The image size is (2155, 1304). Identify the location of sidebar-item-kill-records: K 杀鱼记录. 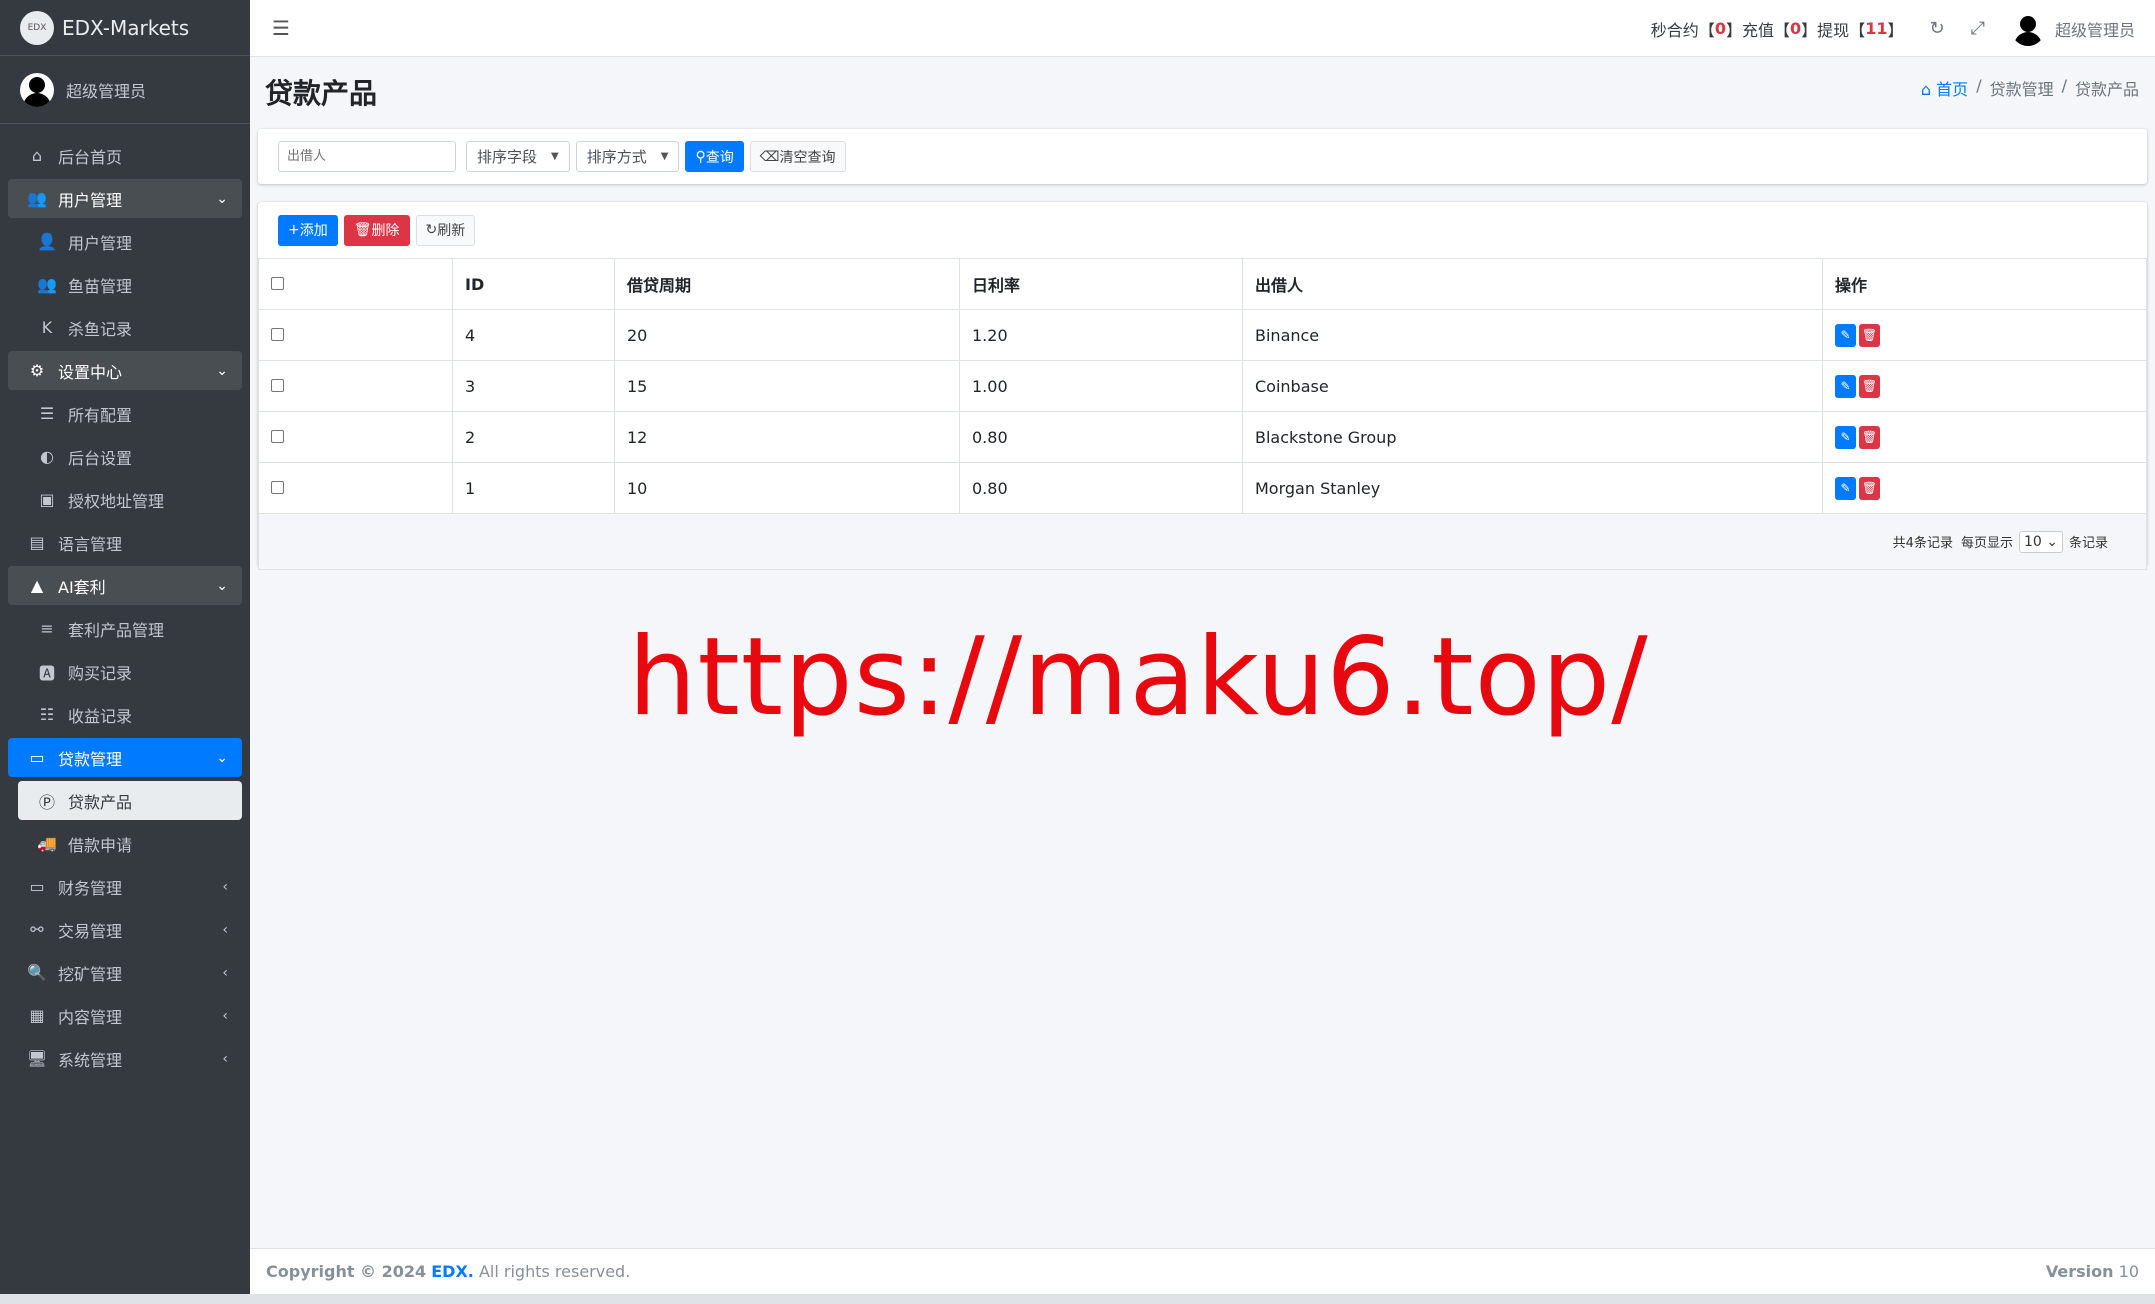
(125, 327).